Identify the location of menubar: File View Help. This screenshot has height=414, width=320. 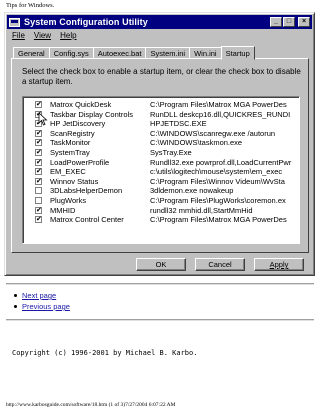
(43, 36).